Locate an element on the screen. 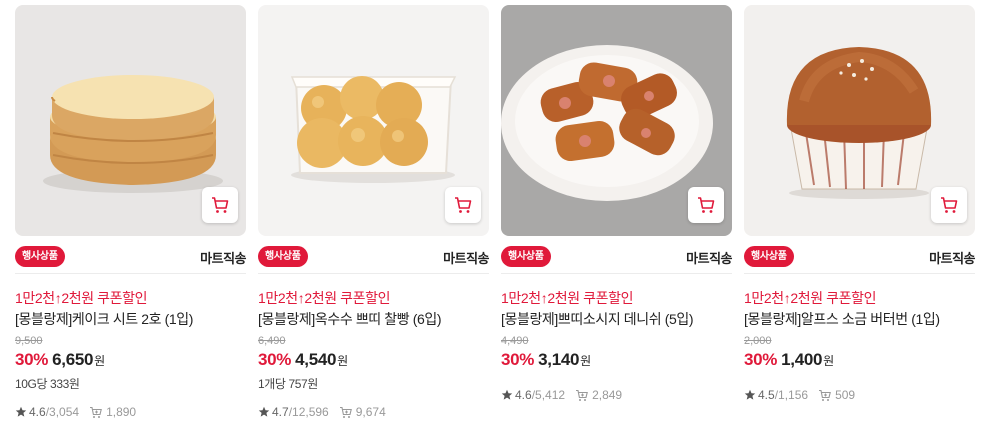  product-stats: 4.6/3,054 1,890 is located at coordinates (75, 412).